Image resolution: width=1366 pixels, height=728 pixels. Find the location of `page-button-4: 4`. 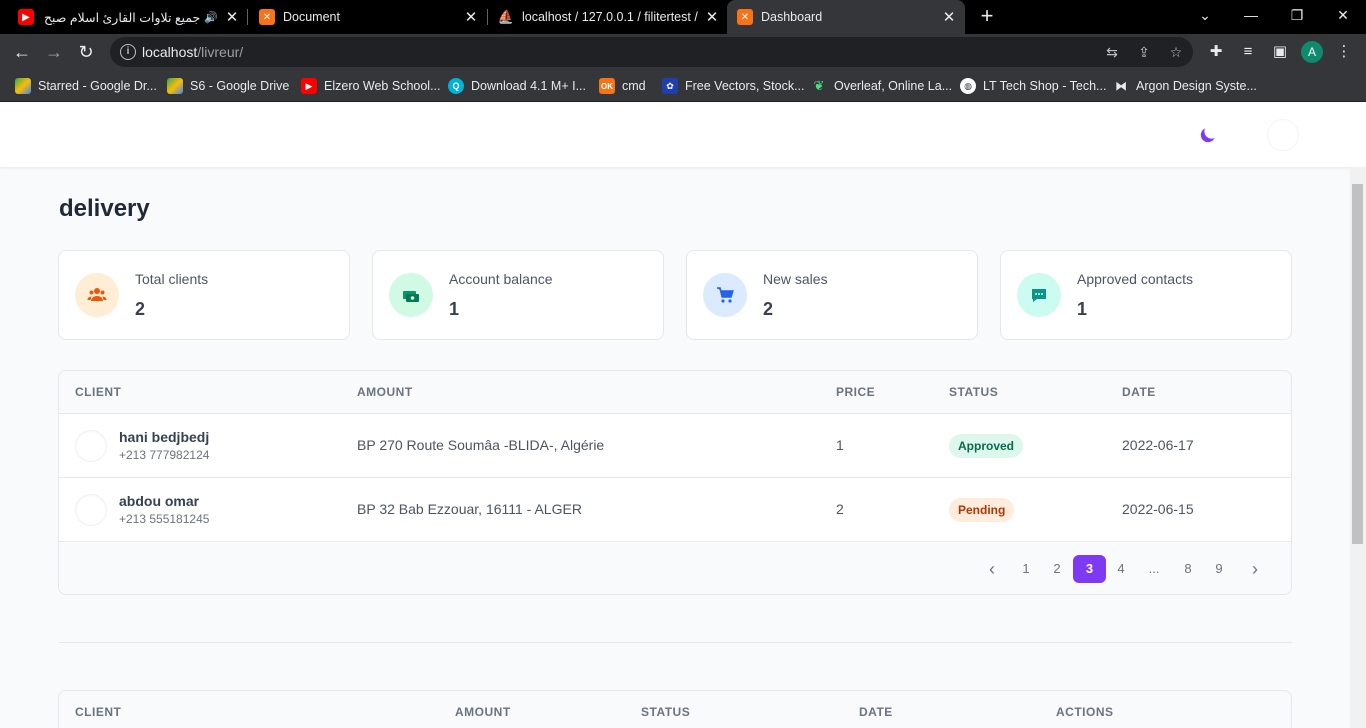

page-button-4: 4 is located at coordinates (1121, 569).